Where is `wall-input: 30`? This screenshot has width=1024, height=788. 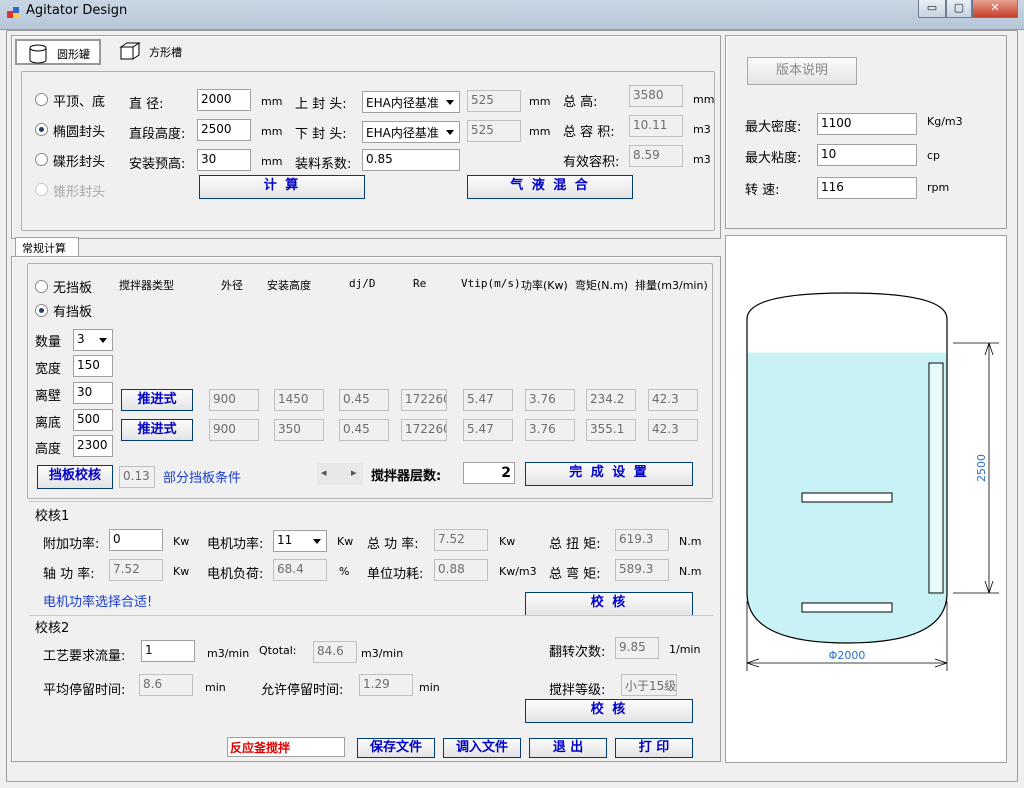 wall-input: 30 is located at coordinates (93, 393).